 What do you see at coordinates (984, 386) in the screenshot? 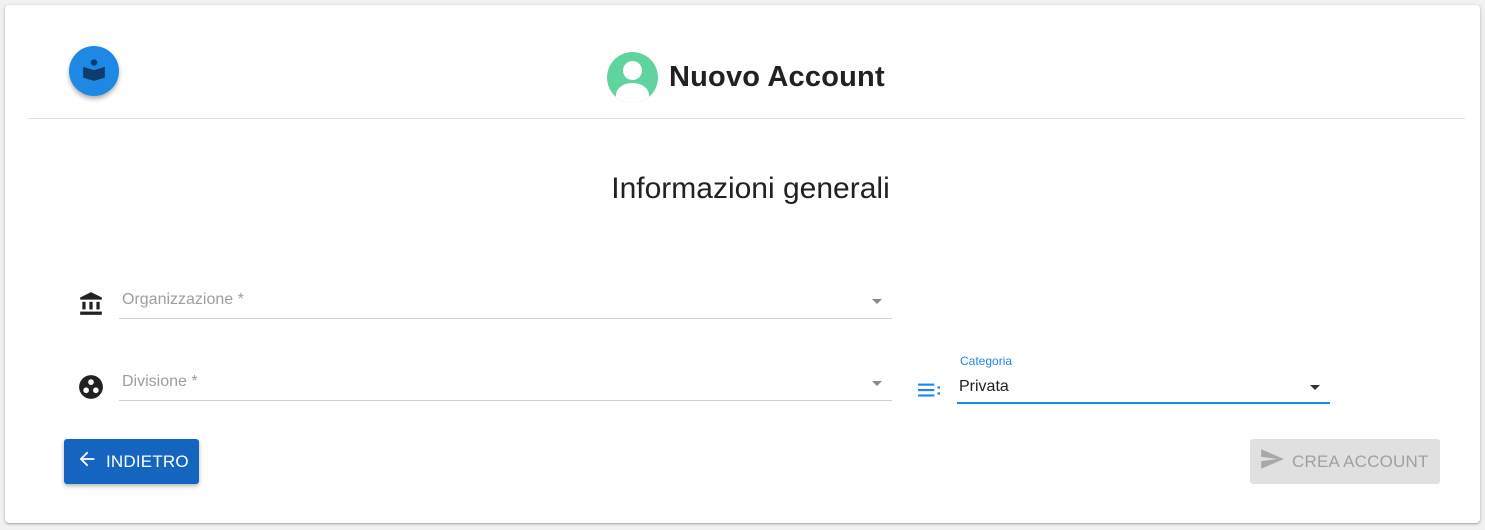
I see `categoria-value: Privata` at bounding box center [984, 386].